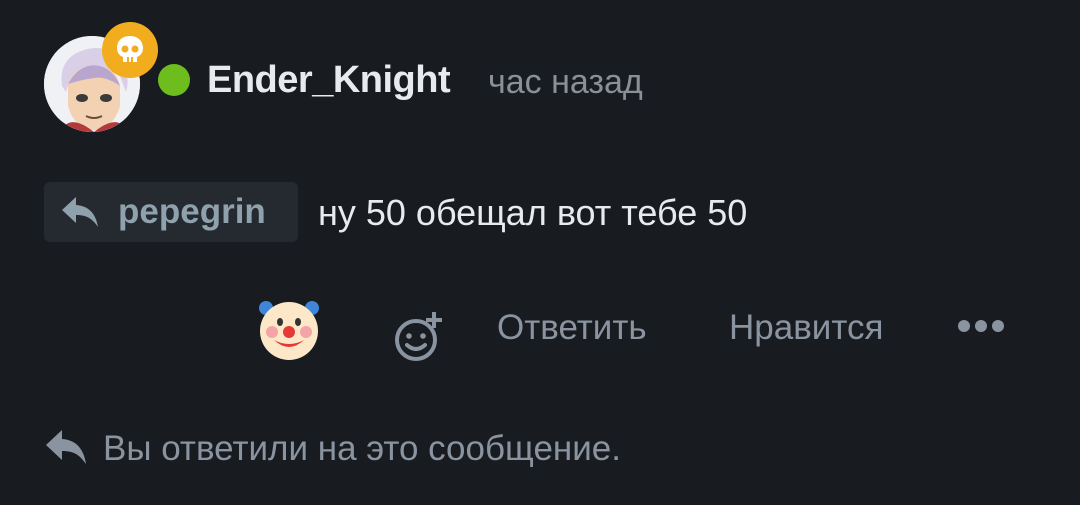 Image resolution: width=1080 pixels, height=505 pixels. I want to click on reply-button: Ответить, so click(572, 328).